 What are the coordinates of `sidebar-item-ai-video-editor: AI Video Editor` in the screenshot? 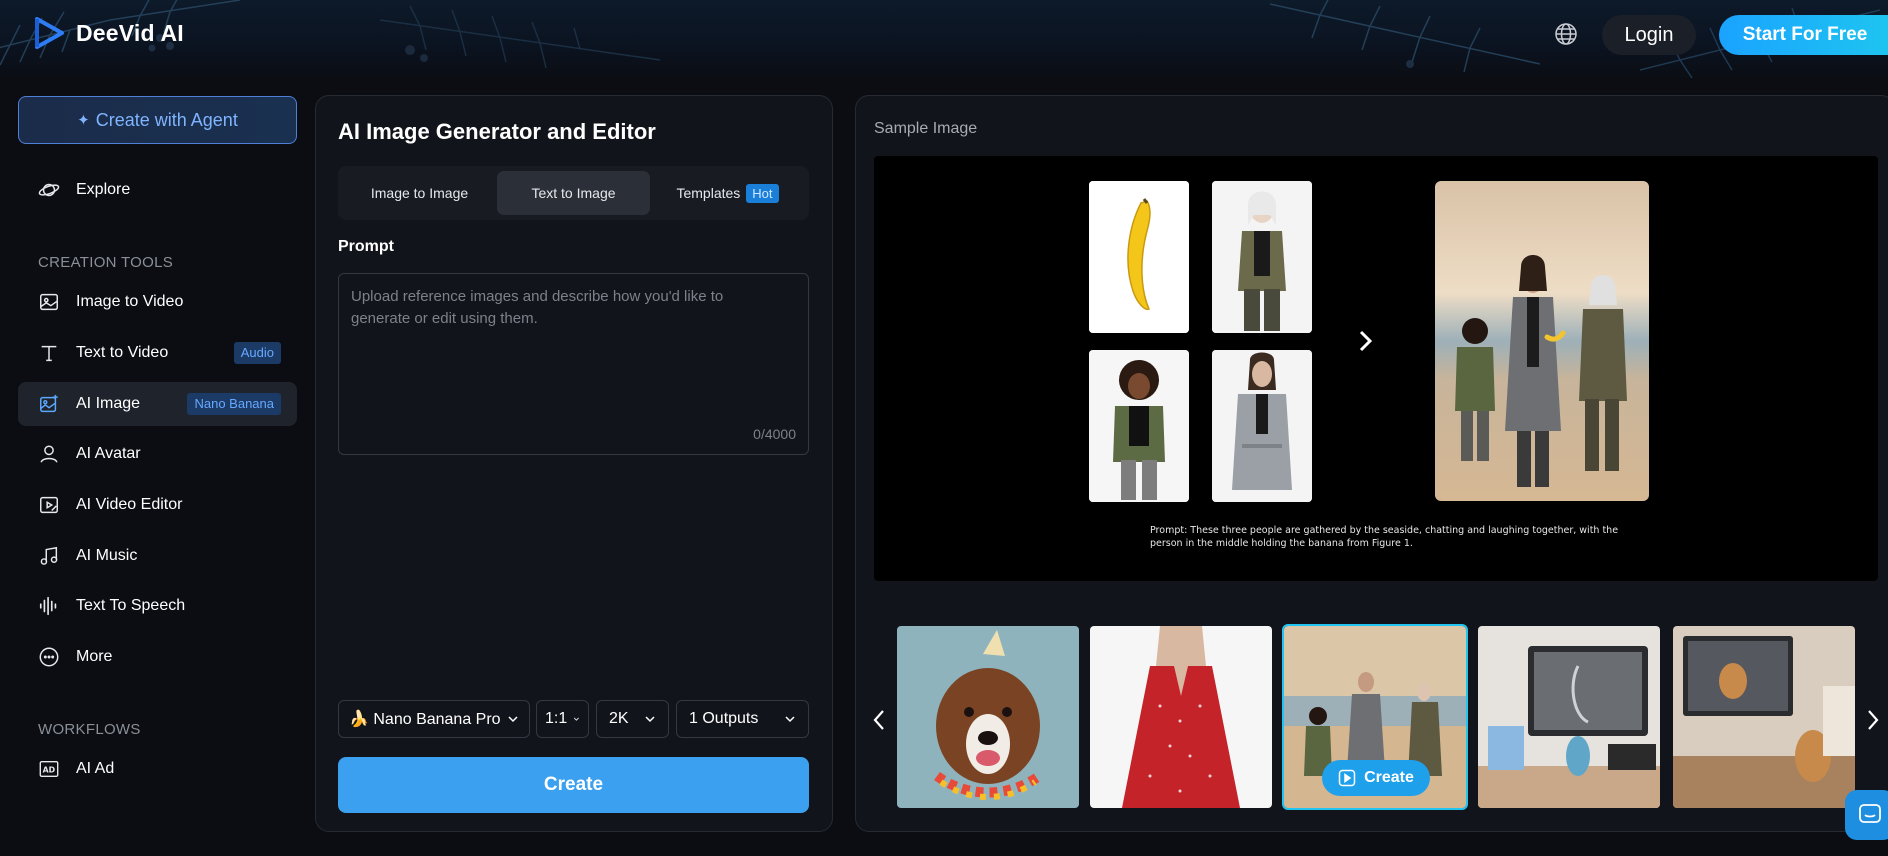 It's located at (157, 505).